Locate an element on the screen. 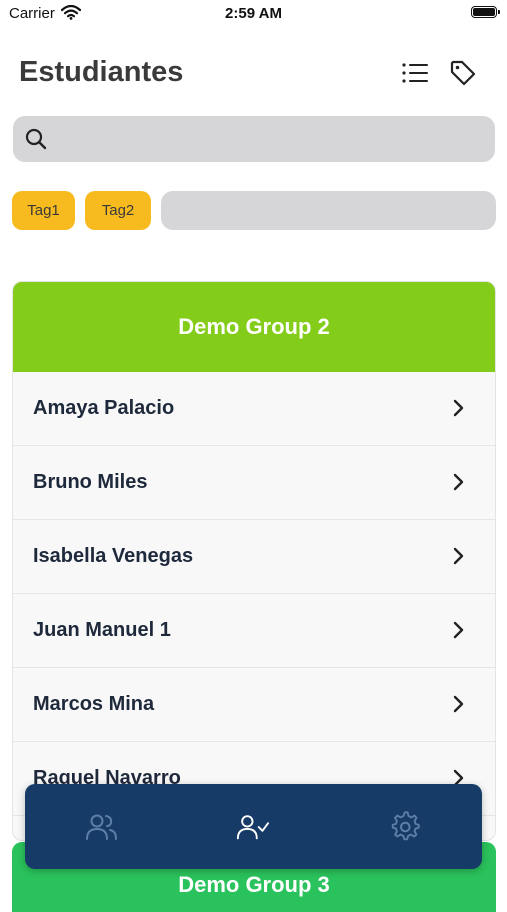  bottom-tab-bar is located at coordinates (253, 826).